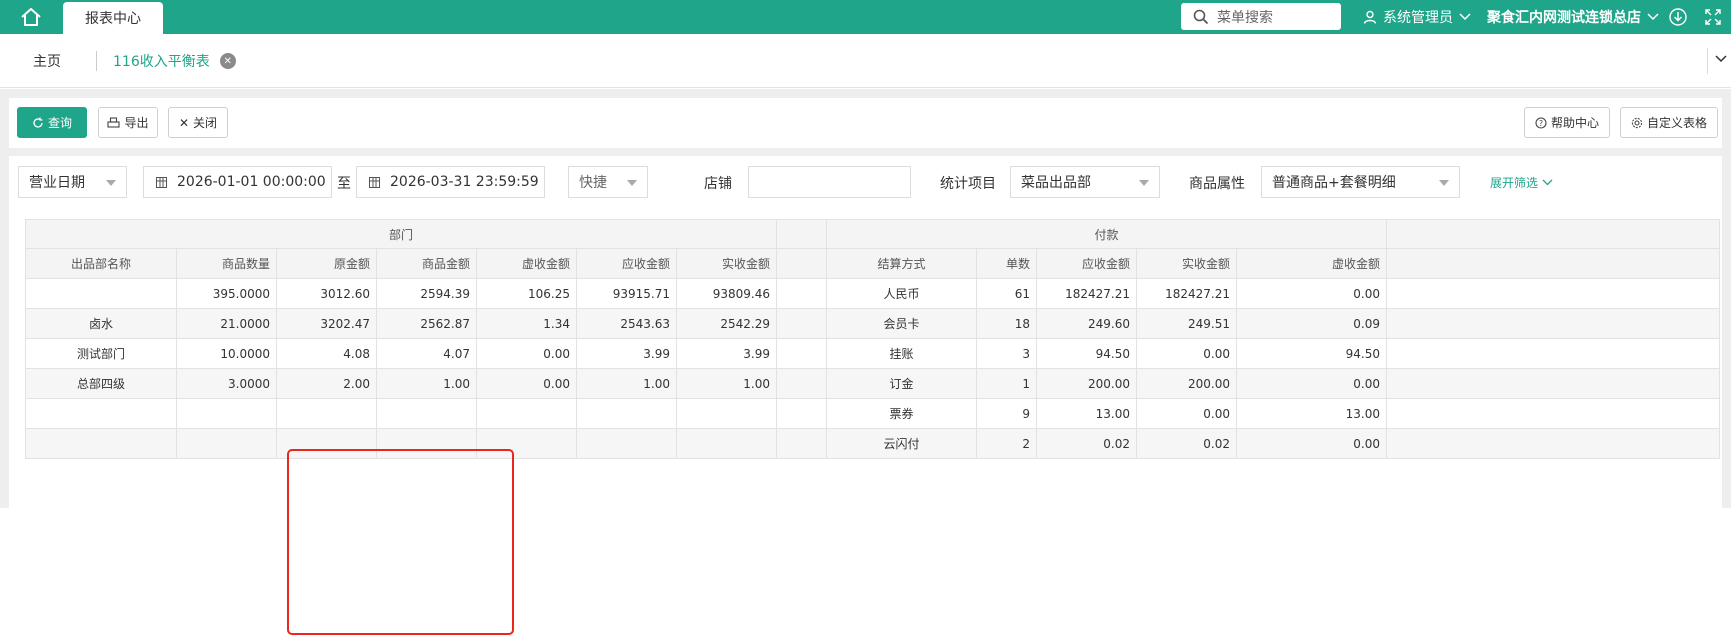 This screenshot has width=1731, height=635. What do you see at coordinates (174, 61) in the screenshot?
I see `breadcrumb-current-tab: 116收入平衡表 ✕` at bounding box center [174, 61].